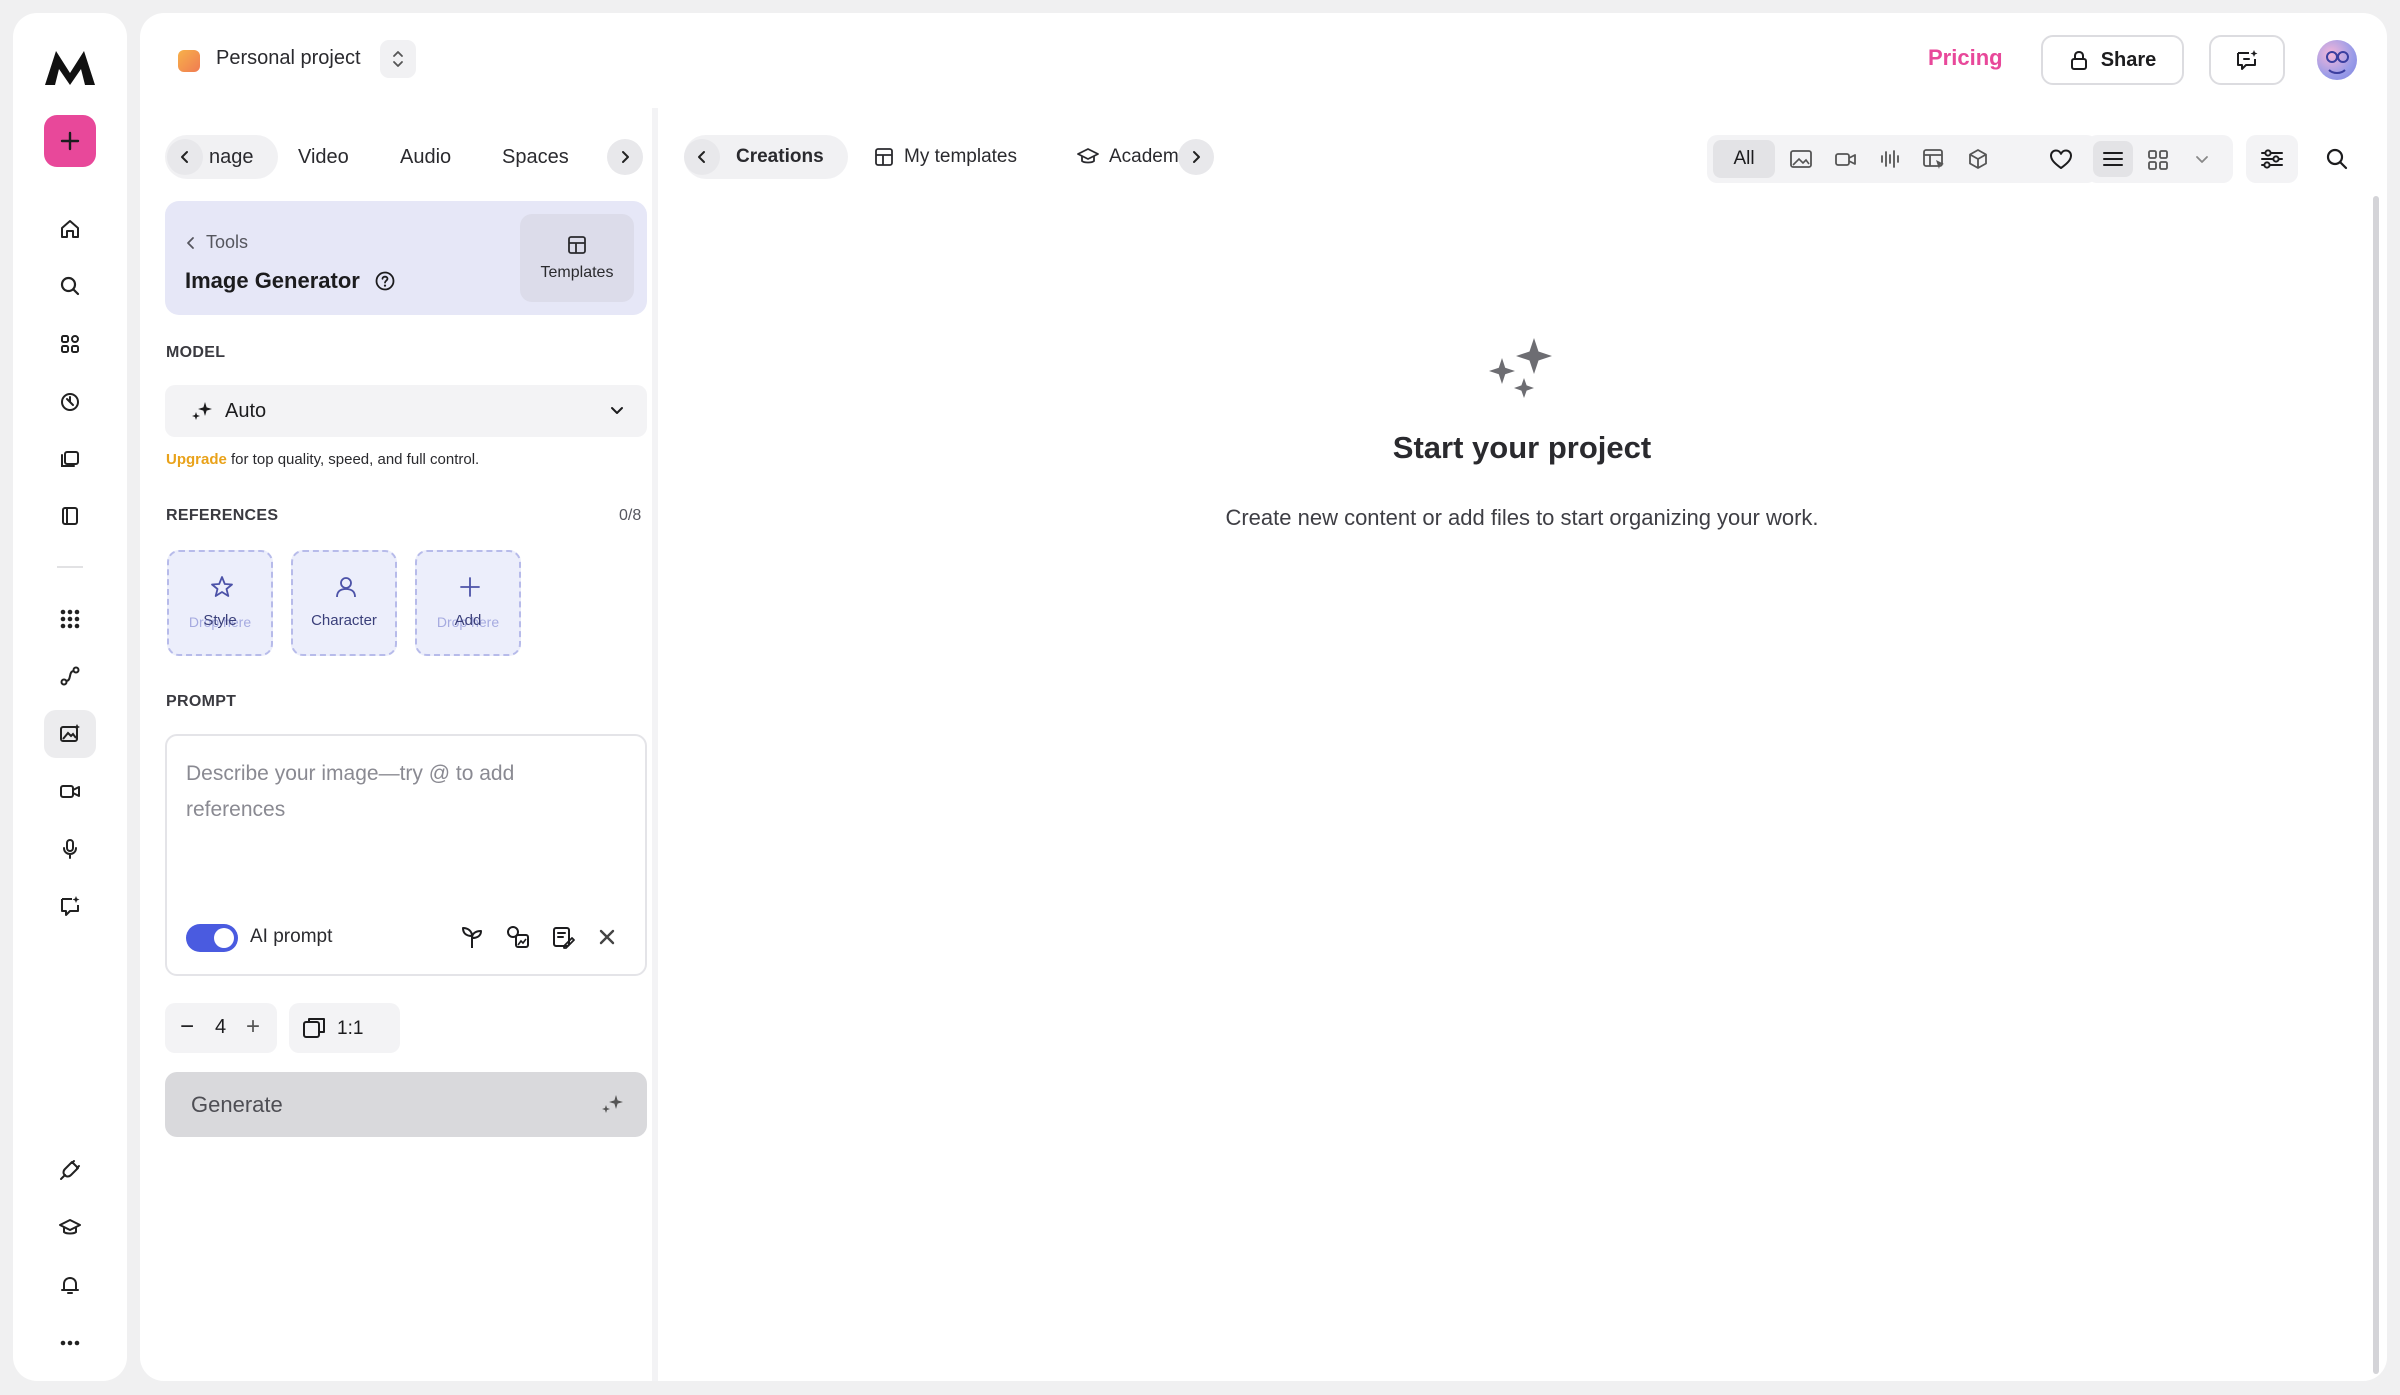 This screenshot has width=2400, height=1395. What do you see at coordinates (272, 280) in the screenshot?
I see `tool-title-text: Image Generator` at bounding box center [272, 280].